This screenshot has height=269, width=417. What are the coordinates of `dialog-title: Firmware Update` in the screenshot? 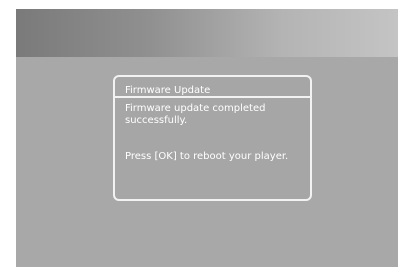 It's located at (168, 90).